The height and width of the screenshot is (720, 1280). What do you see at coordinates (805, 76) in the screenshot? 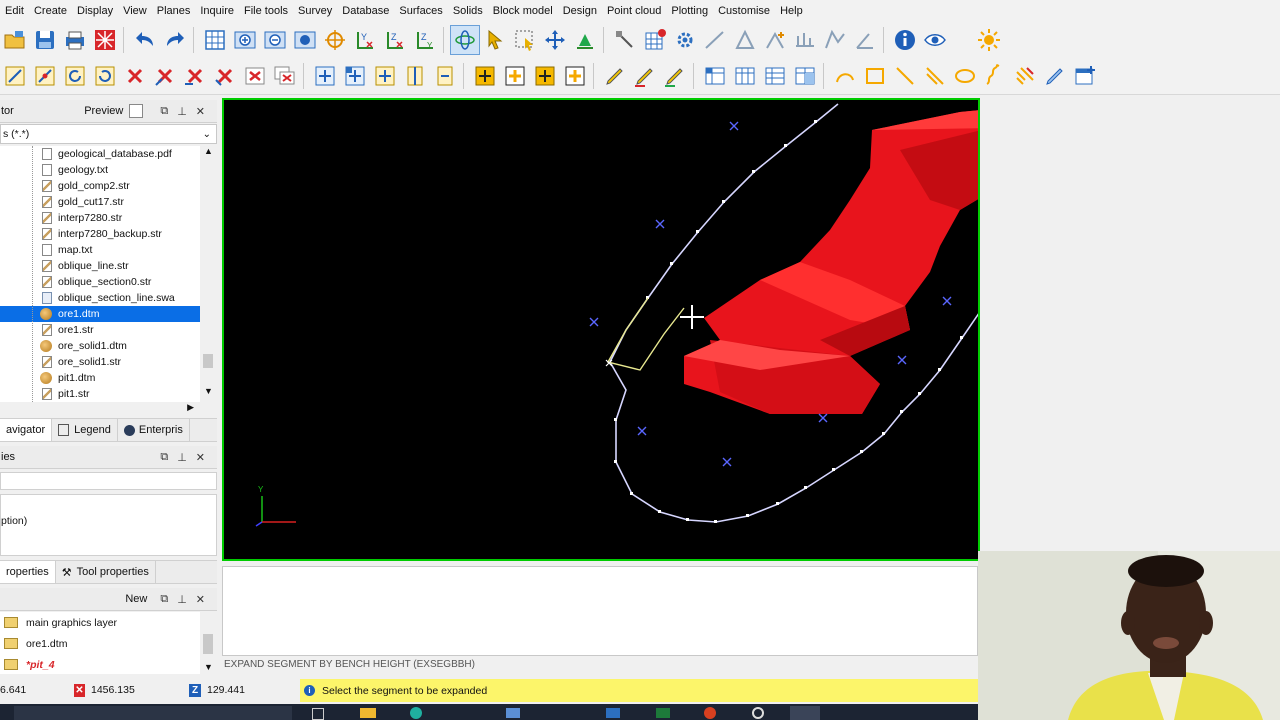
I see `table4-icon` at bounding box center [805, 76].